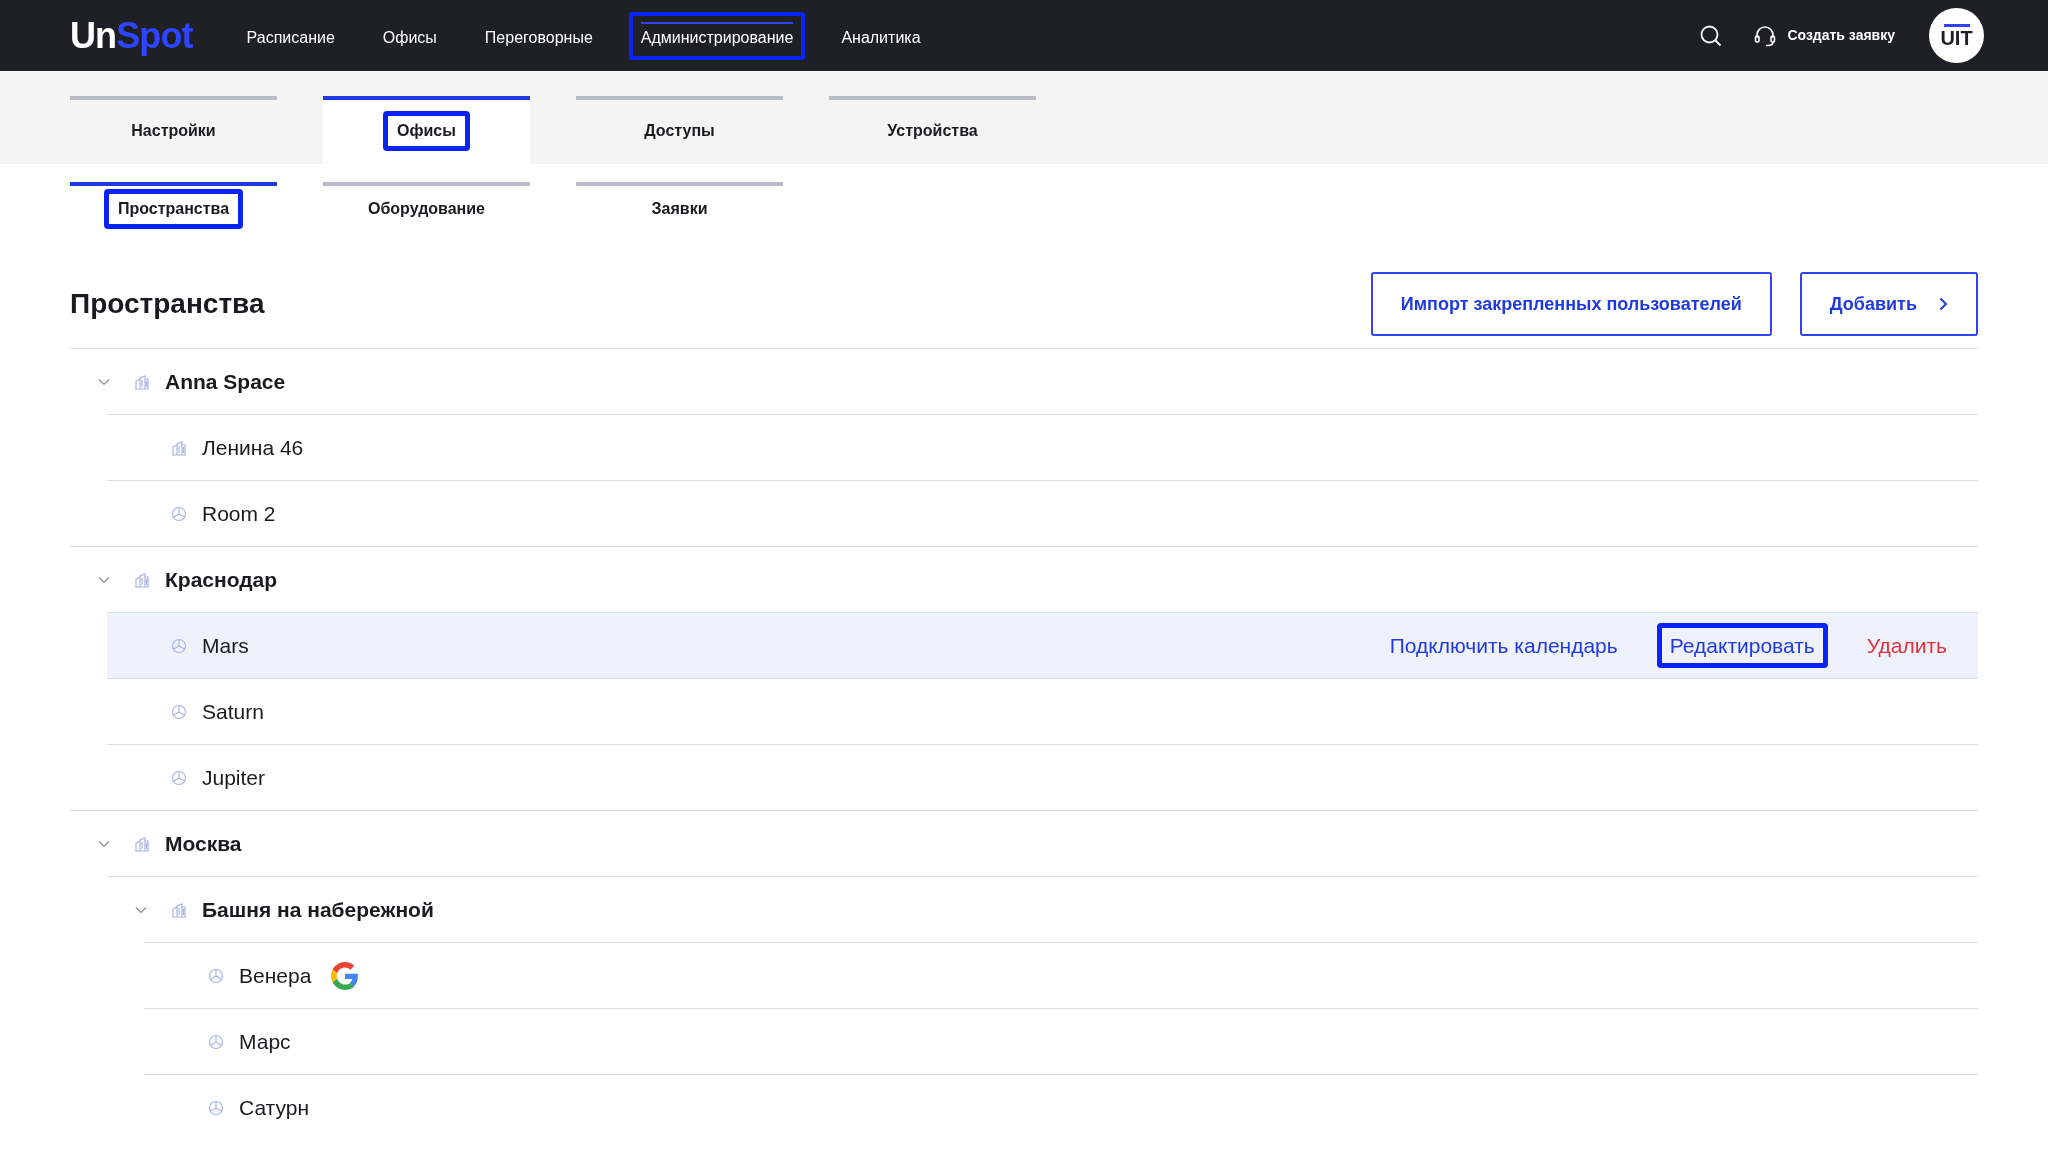 This screenshot has width=2048, height=1151. I want to click on google-g-icon, so click(345, 975).